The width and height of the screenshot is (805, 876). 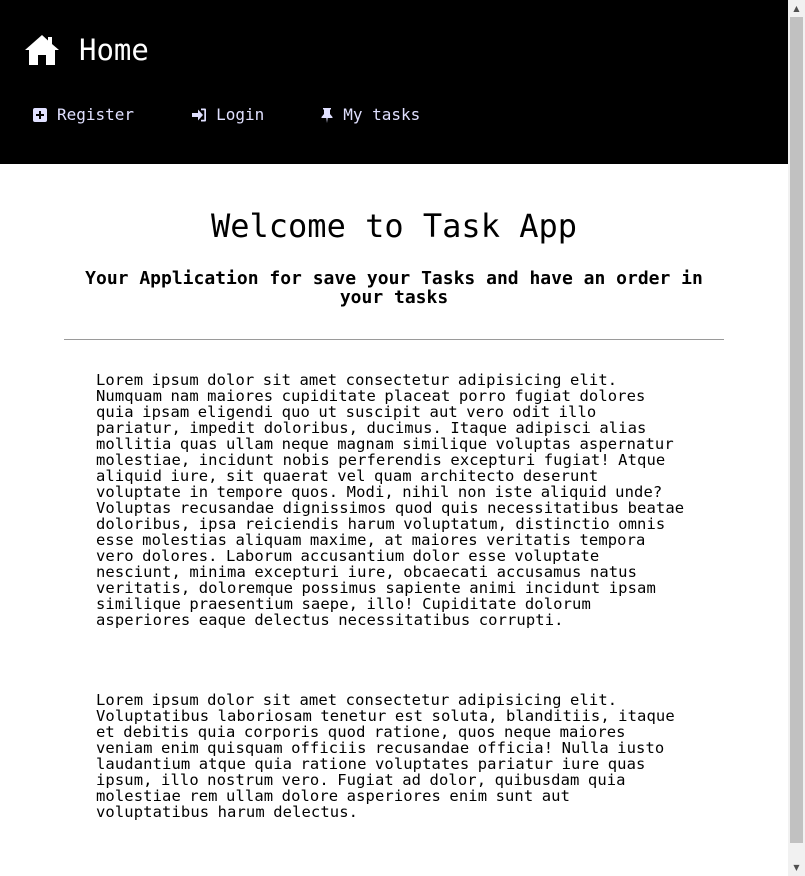 What do you see at coordinates (42, 50) in the screenshot?
I see `home-icon` at bounding box center [42, 50].